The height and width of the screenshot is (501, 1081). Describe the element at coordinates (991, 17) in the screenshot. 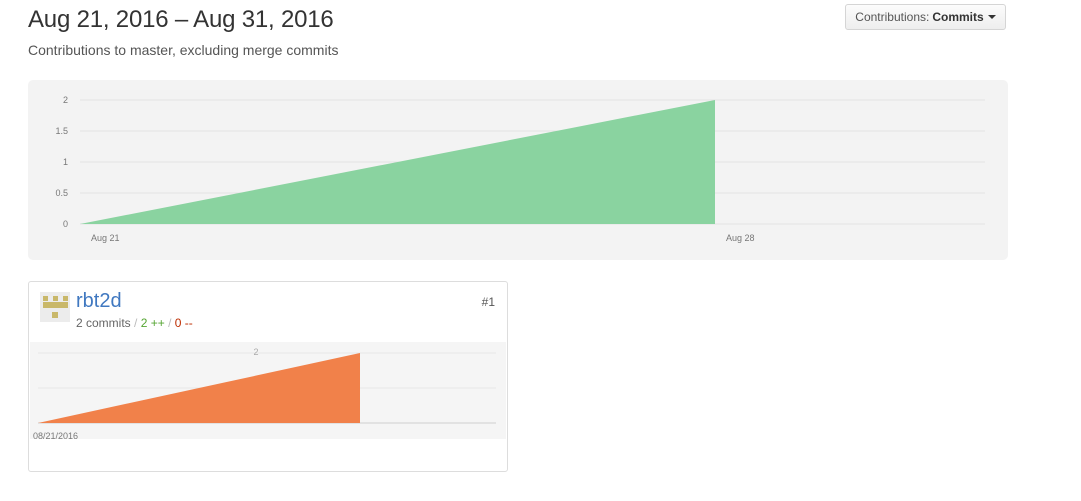

I see `caret-down-icon` at that location.